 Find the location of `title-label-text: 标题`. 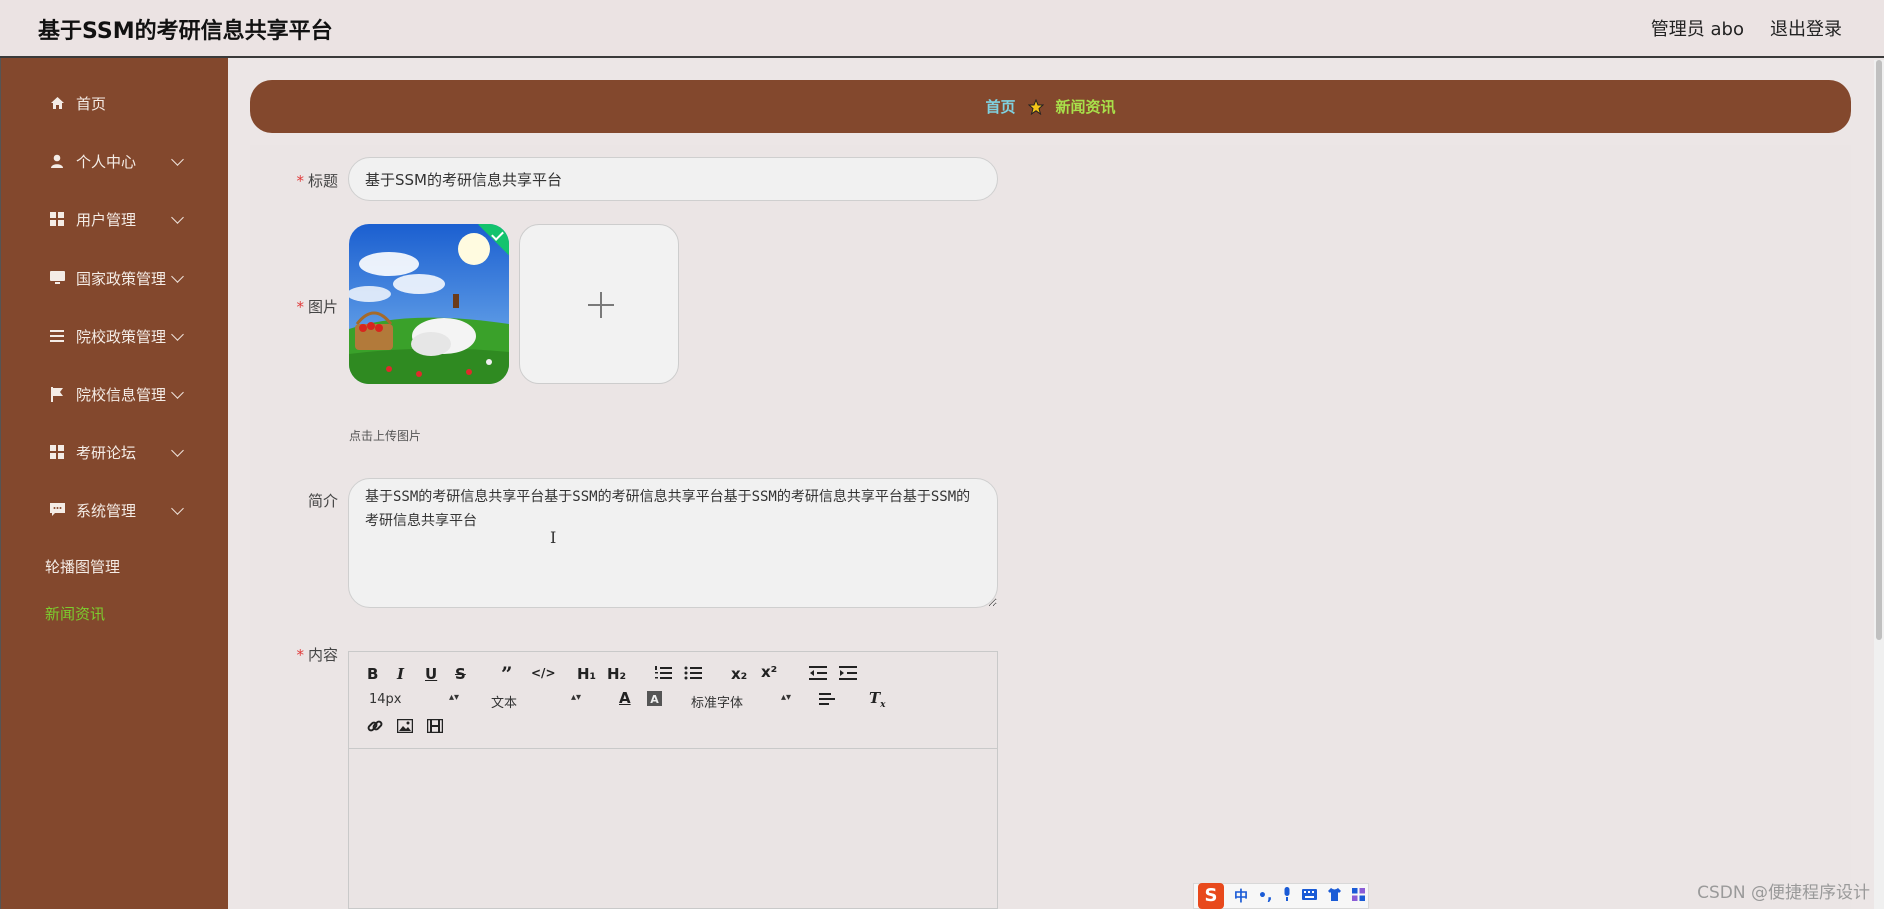

title-label-text: 标题 is located at coordinates (322, 181).